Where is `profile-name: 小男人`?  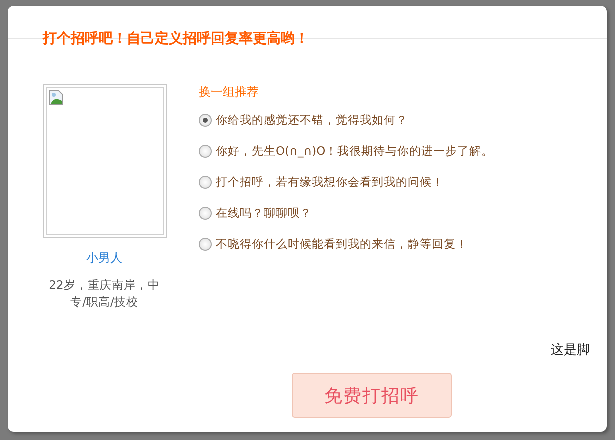
profile-name: 小男人 is located at coordinates (104, 258).